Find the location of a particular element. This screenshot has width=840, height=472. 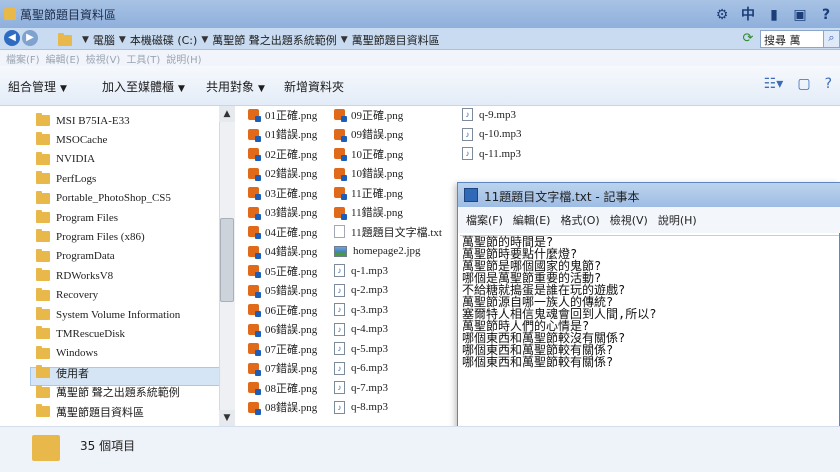

nav-item: TMRescueDisk is located at coordinates (80, 333).